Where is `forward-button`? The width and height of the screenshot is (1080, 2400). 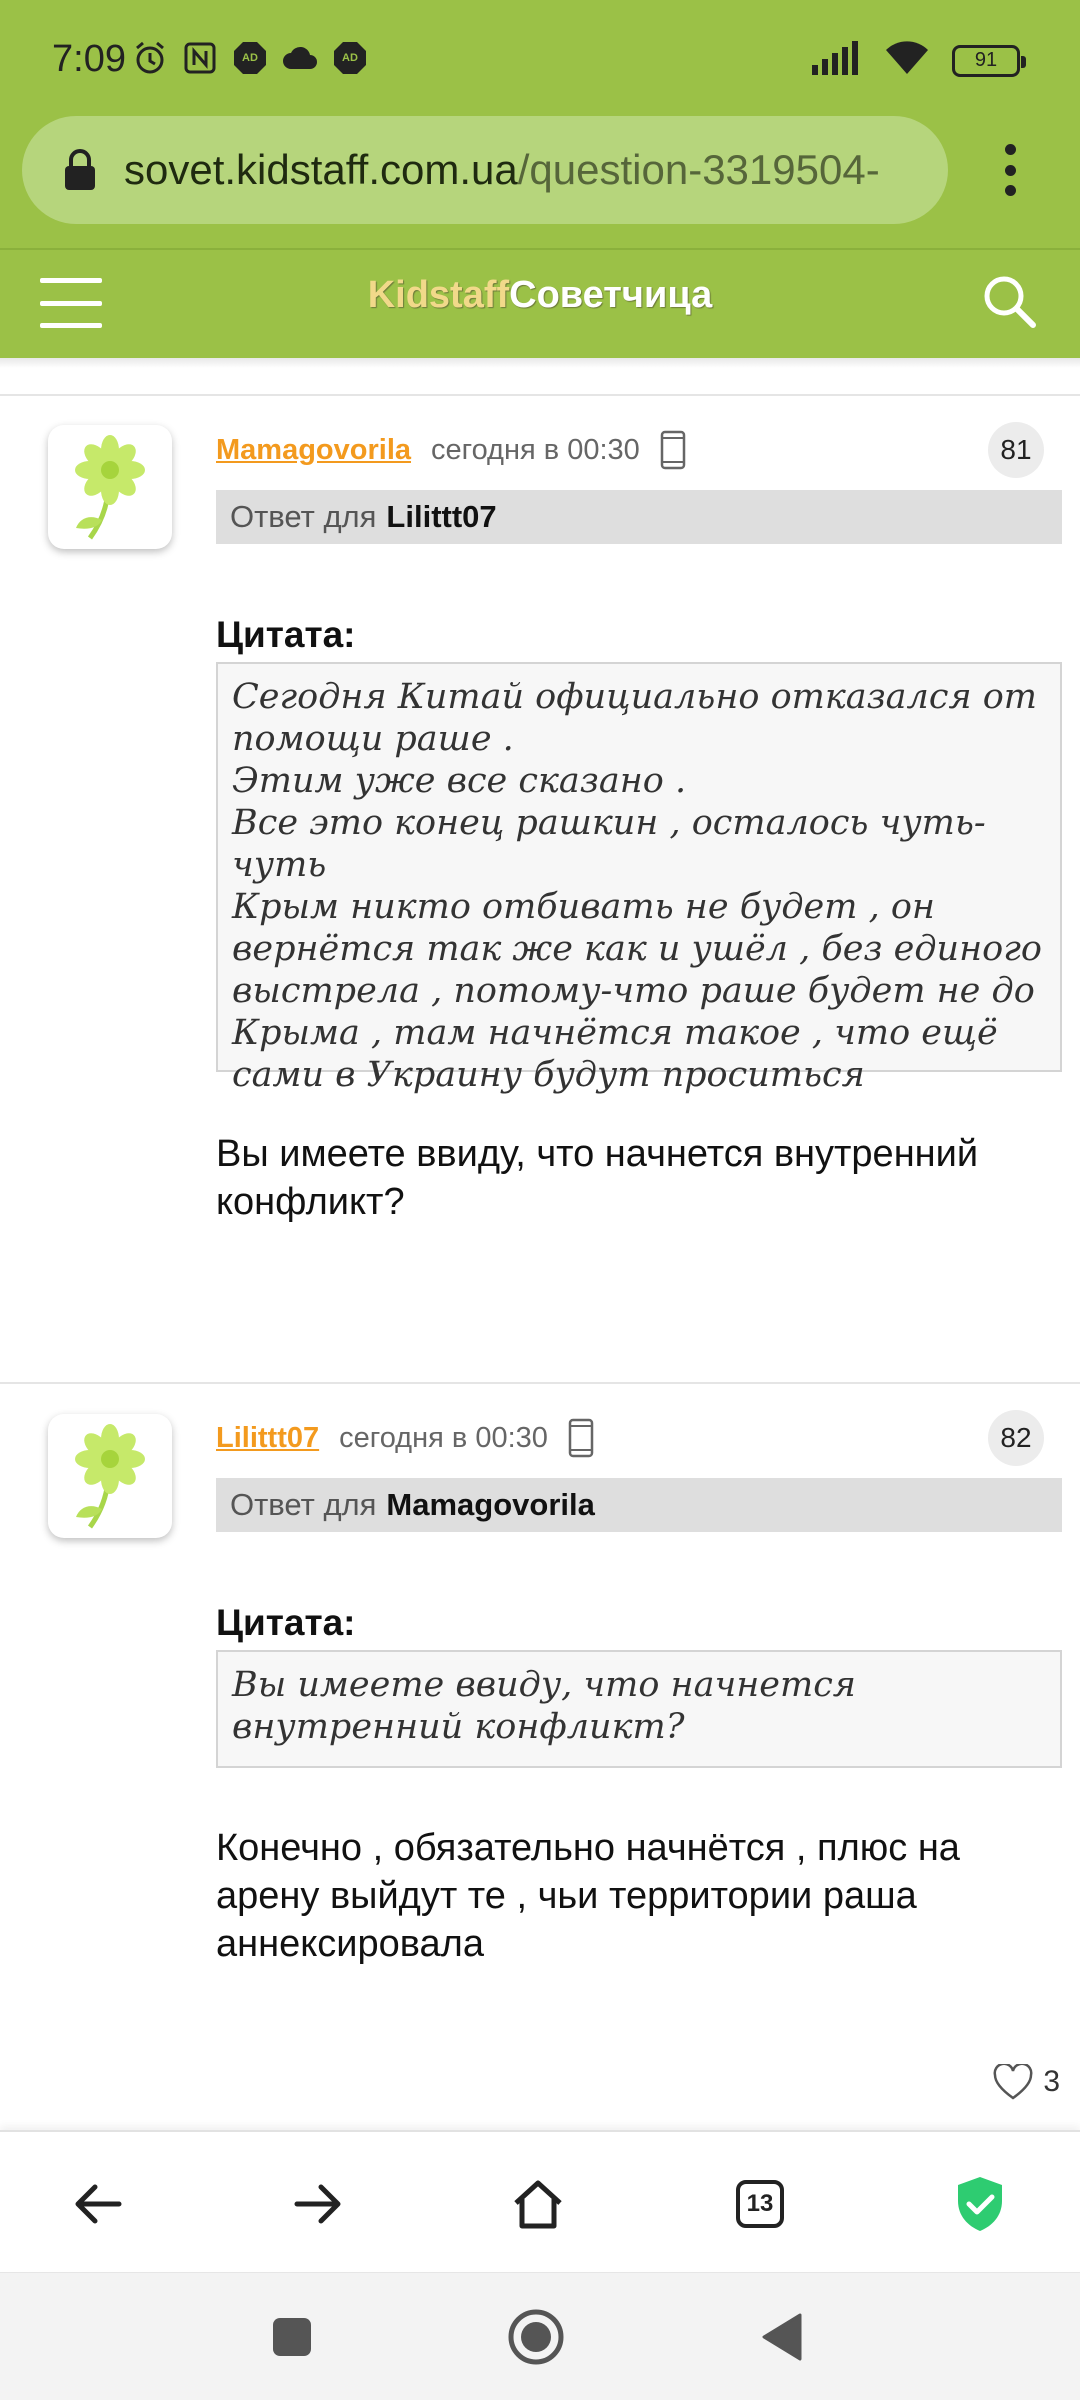 forward-button is located at coordinates (318, 2204).